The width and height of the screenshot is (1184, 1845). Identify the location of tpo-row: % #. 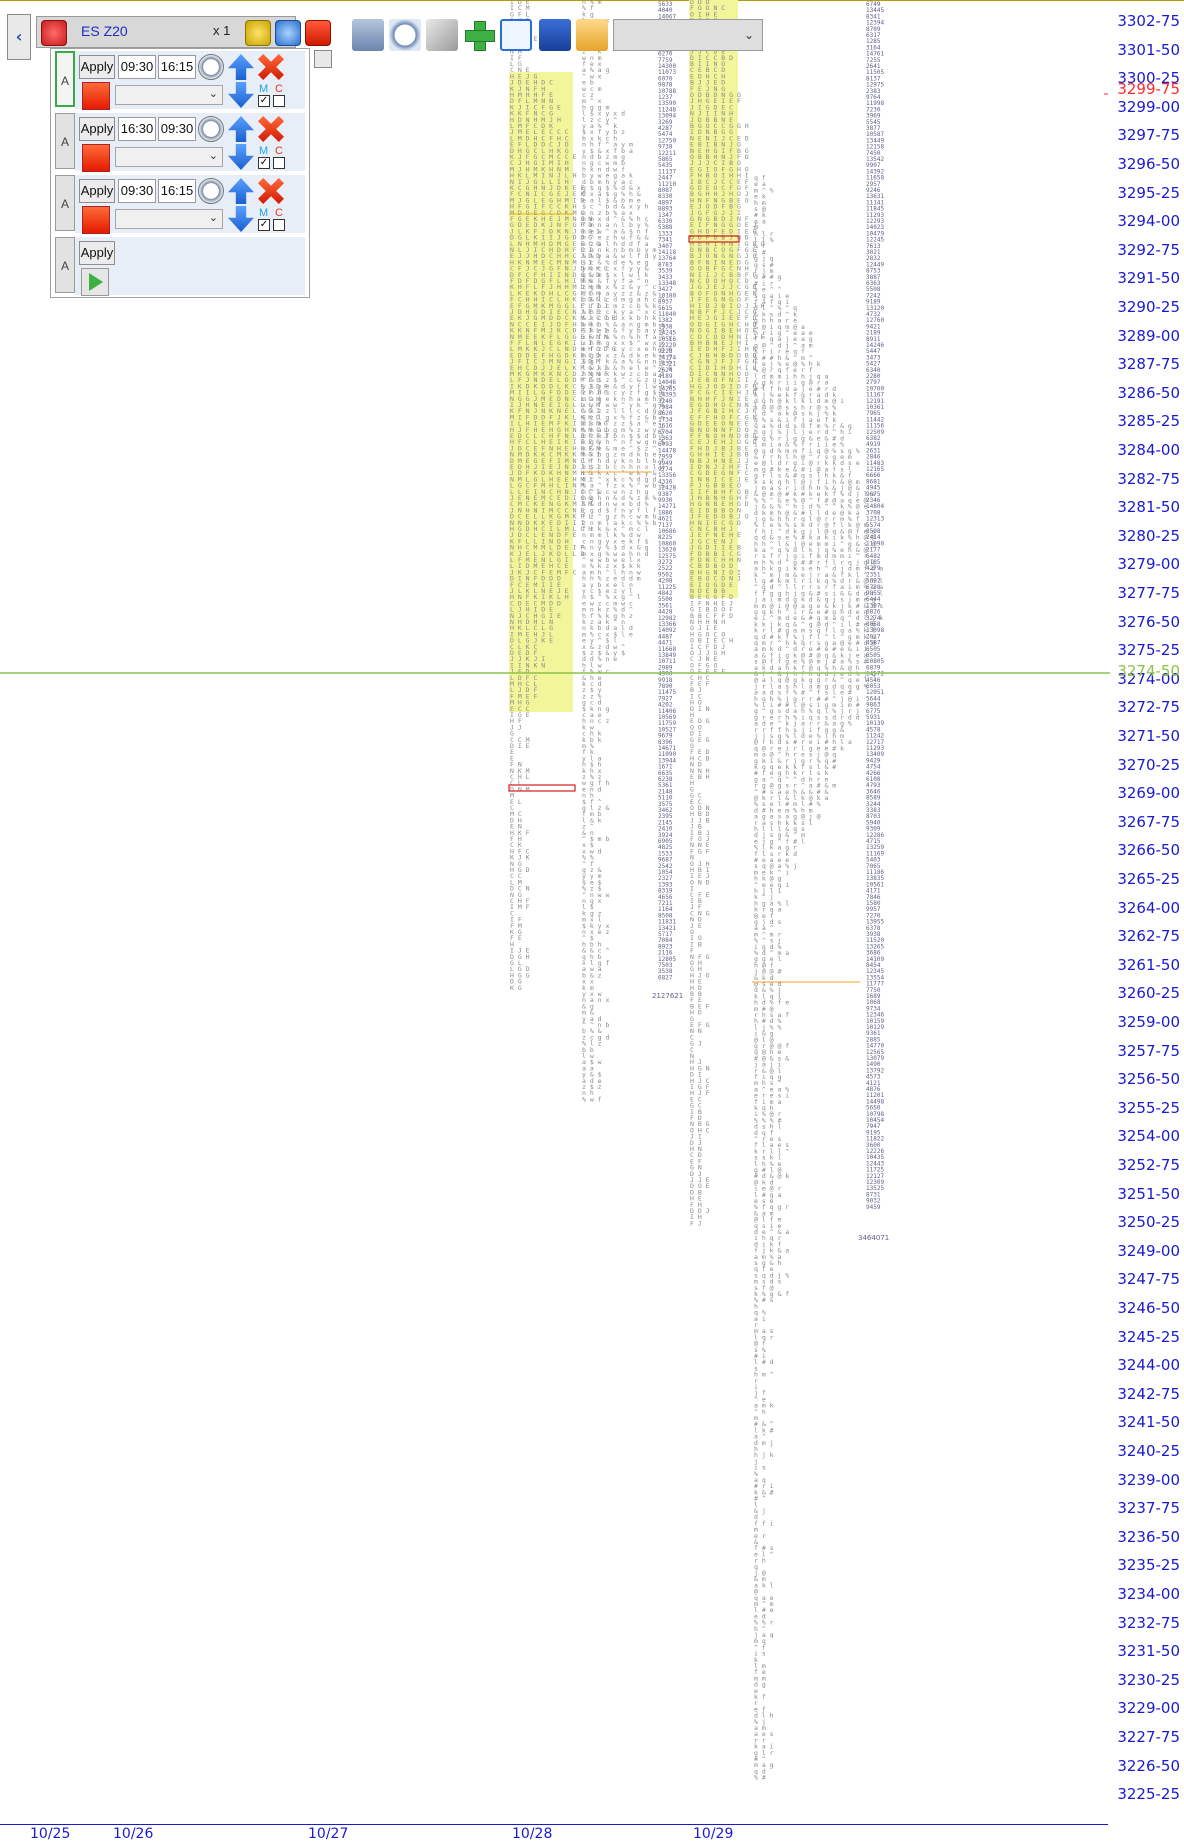
(760, 1778).